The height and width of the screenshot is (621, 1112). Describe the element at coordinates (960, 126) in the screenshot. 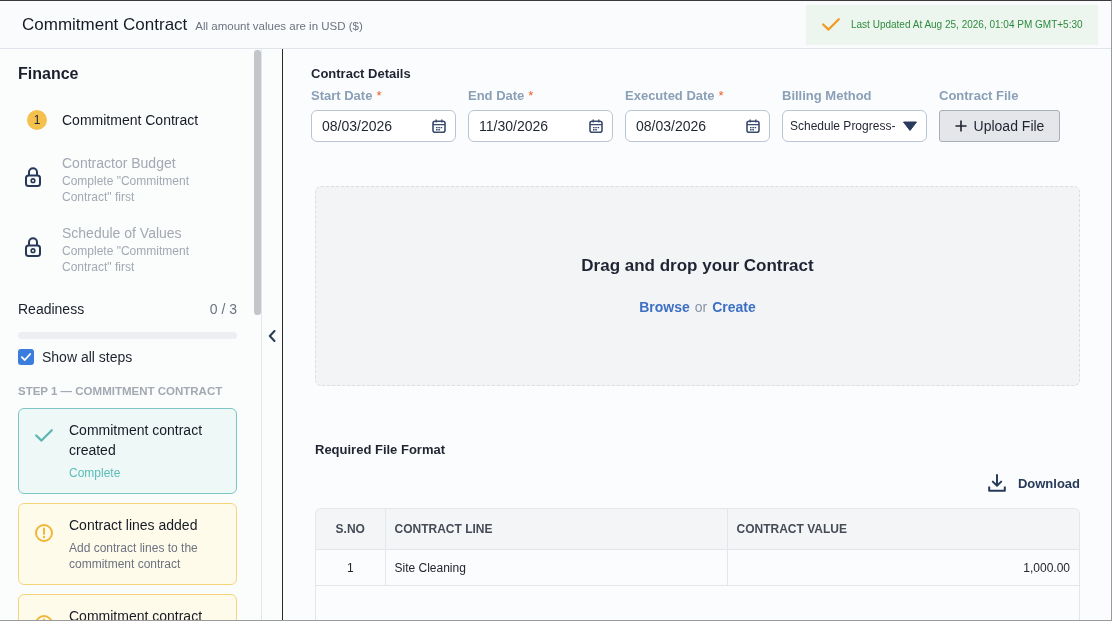

I see `plus-icon` at that location.